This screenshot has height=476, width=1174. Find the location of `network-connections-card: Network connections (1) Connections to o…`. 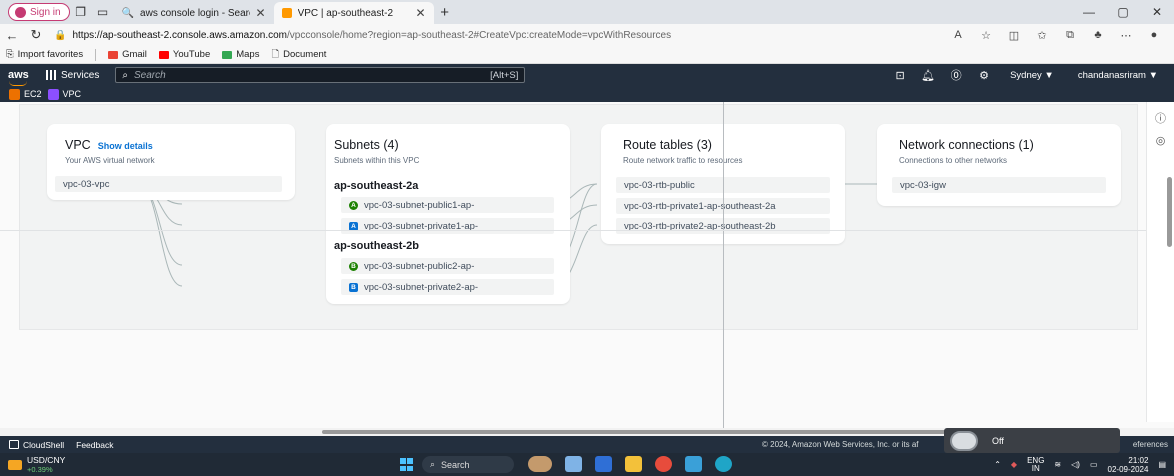

network-connections-card: Network connections (1) Connections to o… is located at coordinates (999, 165).